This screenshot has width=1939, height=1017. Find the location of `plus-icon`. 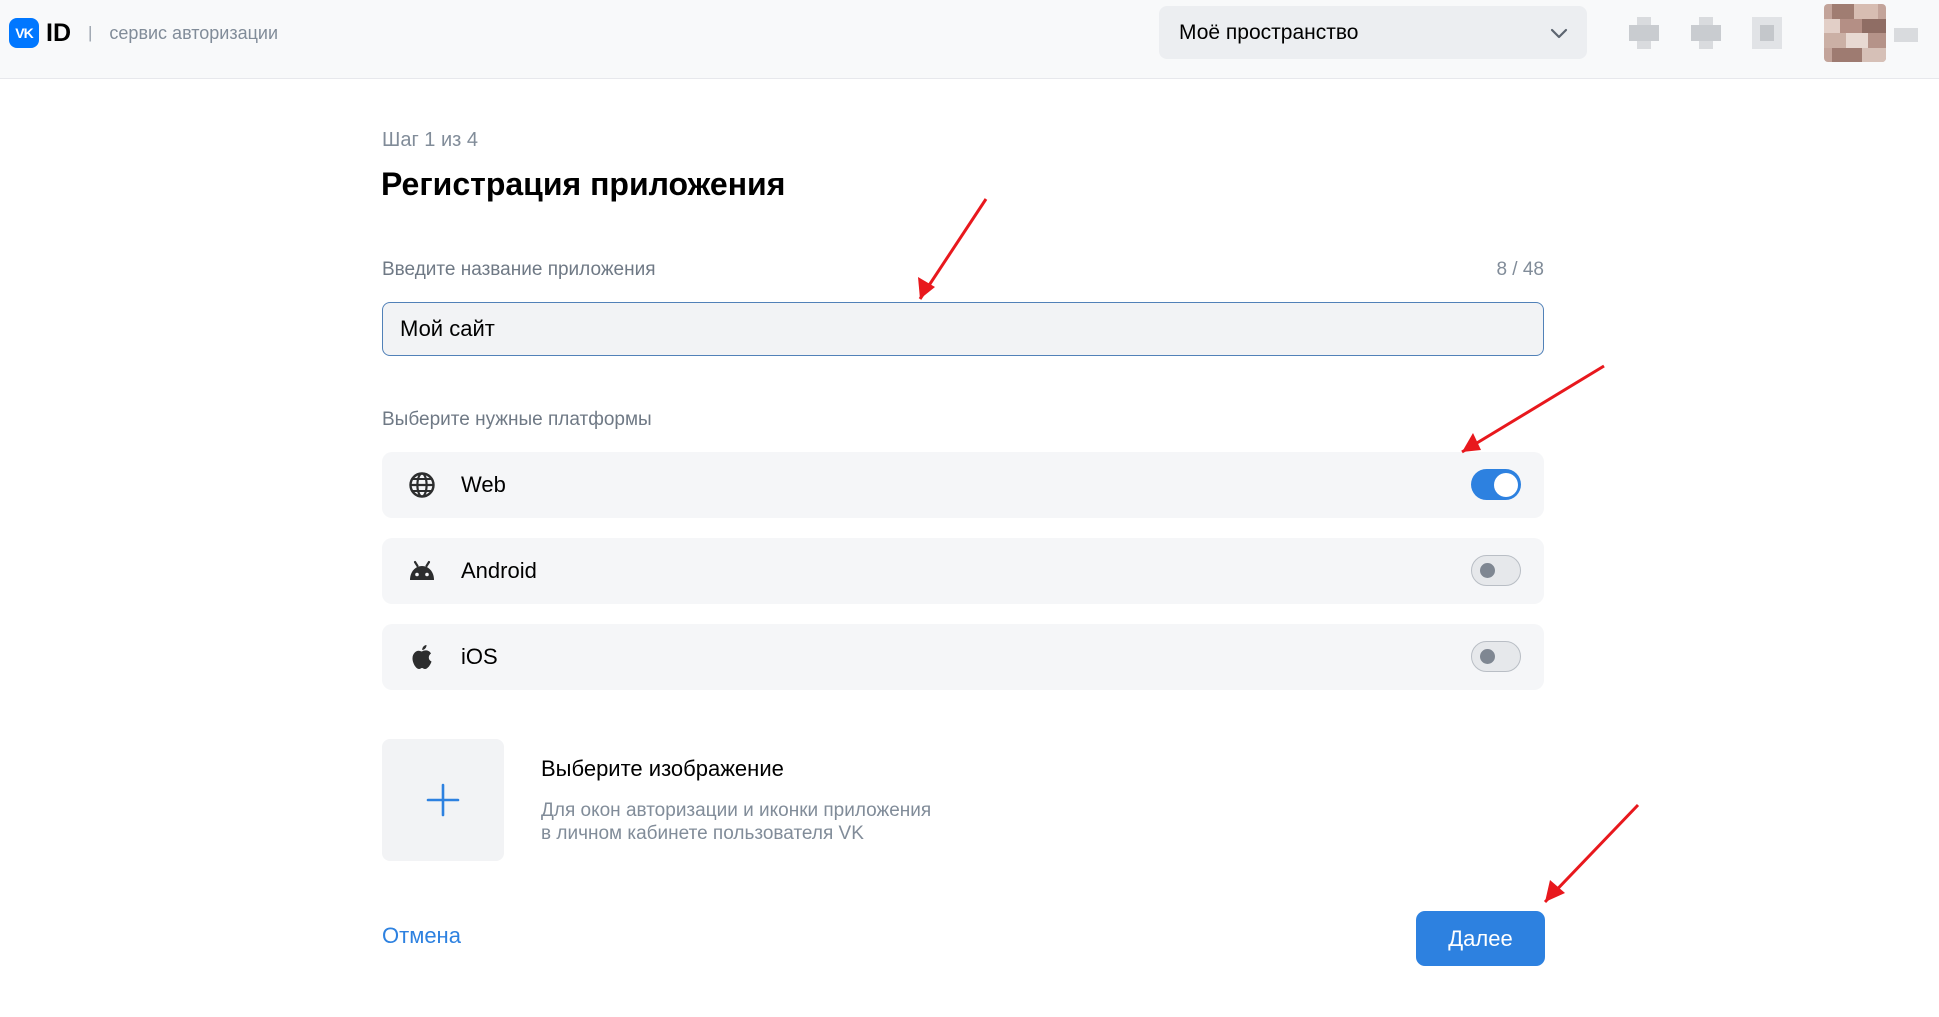

plus-icon is located at coordinates (443, 800).